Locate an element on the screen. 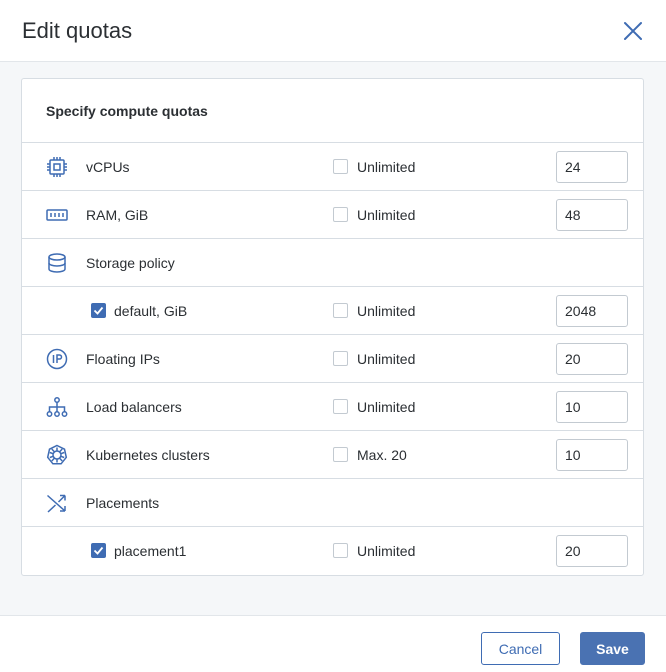  close-button is located at coordinates (633, 31).